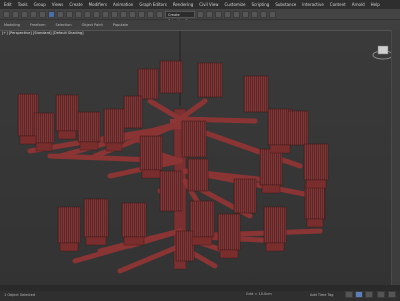 The width and height of the screenshot is (400, 301). I want to click on tab-populate: Populate, so click(120, 25).